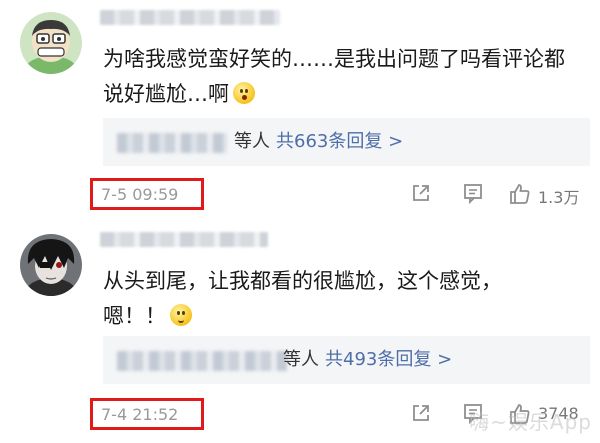 The height and width of the screenshot is (443, 600). I want to click on reply-summary: 等人 共493条回复 >, so click(346, 360).